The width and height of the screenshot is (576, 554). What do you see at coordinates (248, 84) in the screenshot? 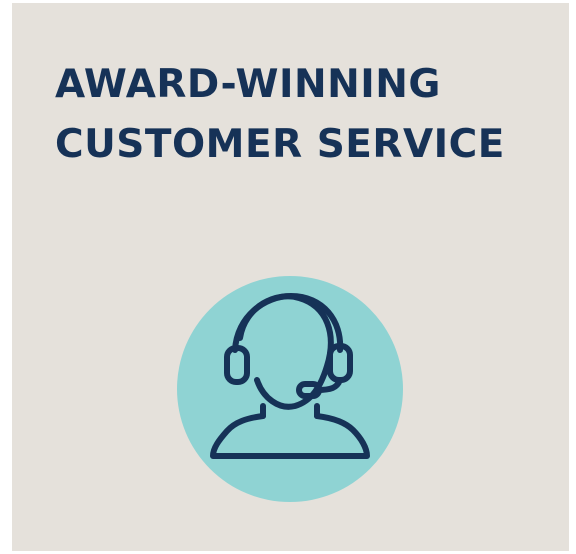
I see `feature-title-line-1: AWARD-WINNING` at bounding box center [248, 84].